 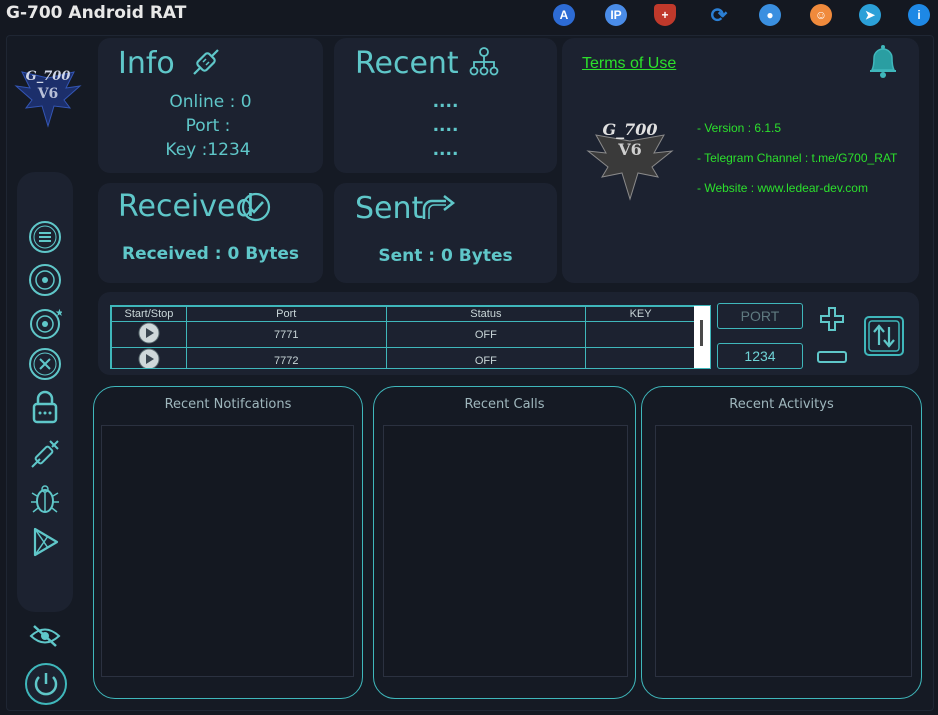 I want to click on sync-icon: ⟳, so click(x=719, y=15).